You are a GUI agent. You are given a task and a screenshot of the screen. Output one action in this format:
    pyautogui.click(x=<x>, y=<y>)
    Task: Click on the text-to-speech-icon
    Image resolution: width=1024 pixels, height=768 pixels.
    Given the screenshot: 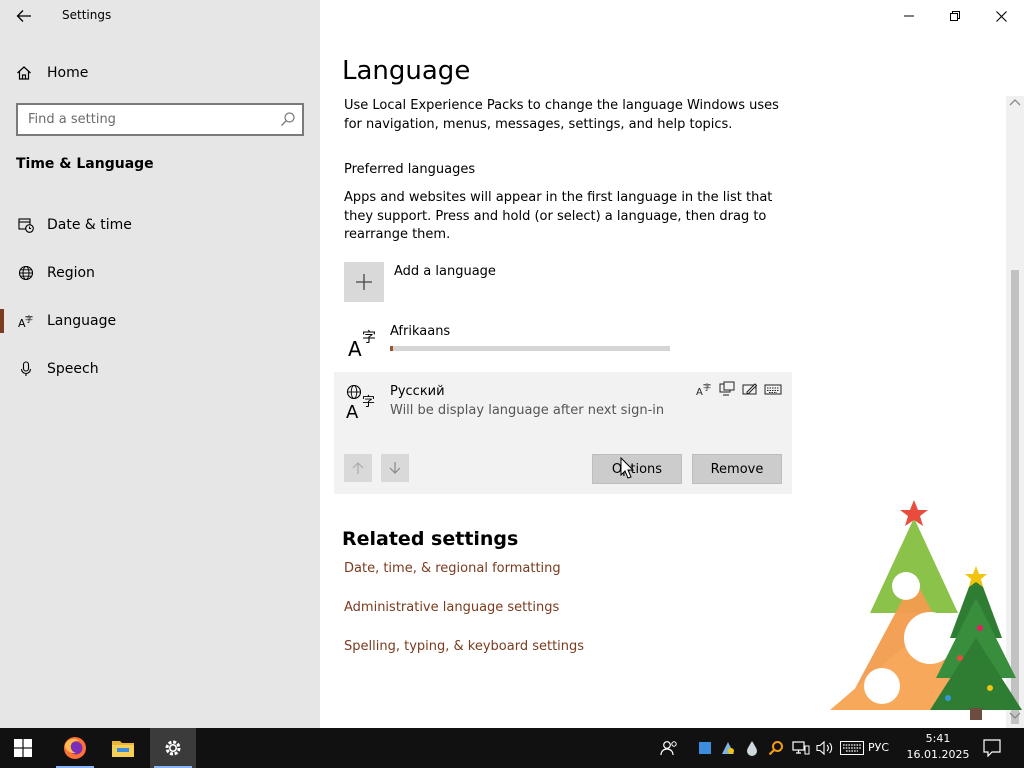 What is the action you would take?
    pyautogui.click(x=727, y=388)
    